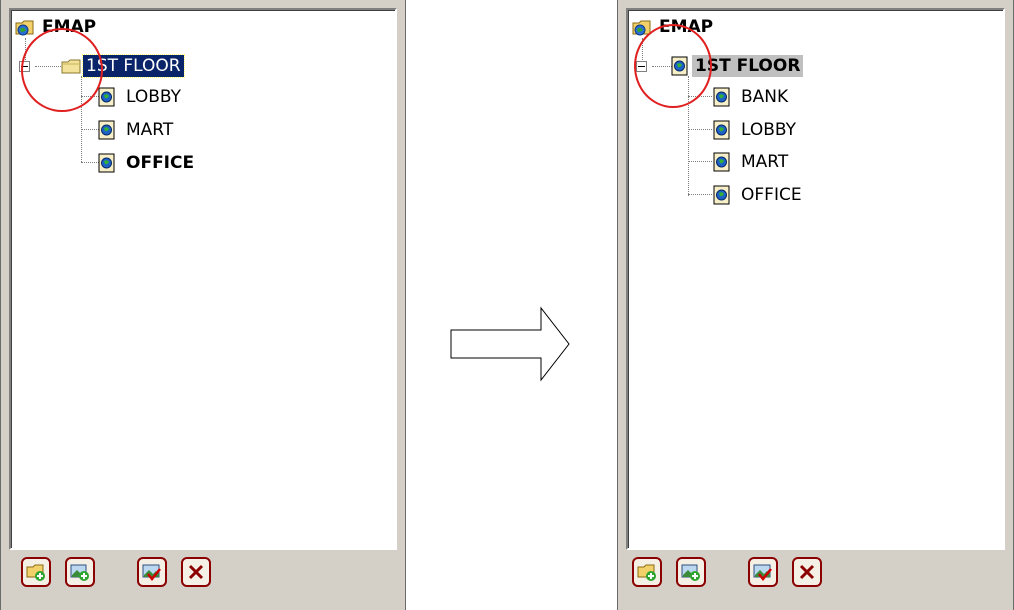 This screenshot has height=610, width=1014. Describe the element at coordinates (792, 97) in the screenshot. I see `tree-node-bank: BANK` at that location.